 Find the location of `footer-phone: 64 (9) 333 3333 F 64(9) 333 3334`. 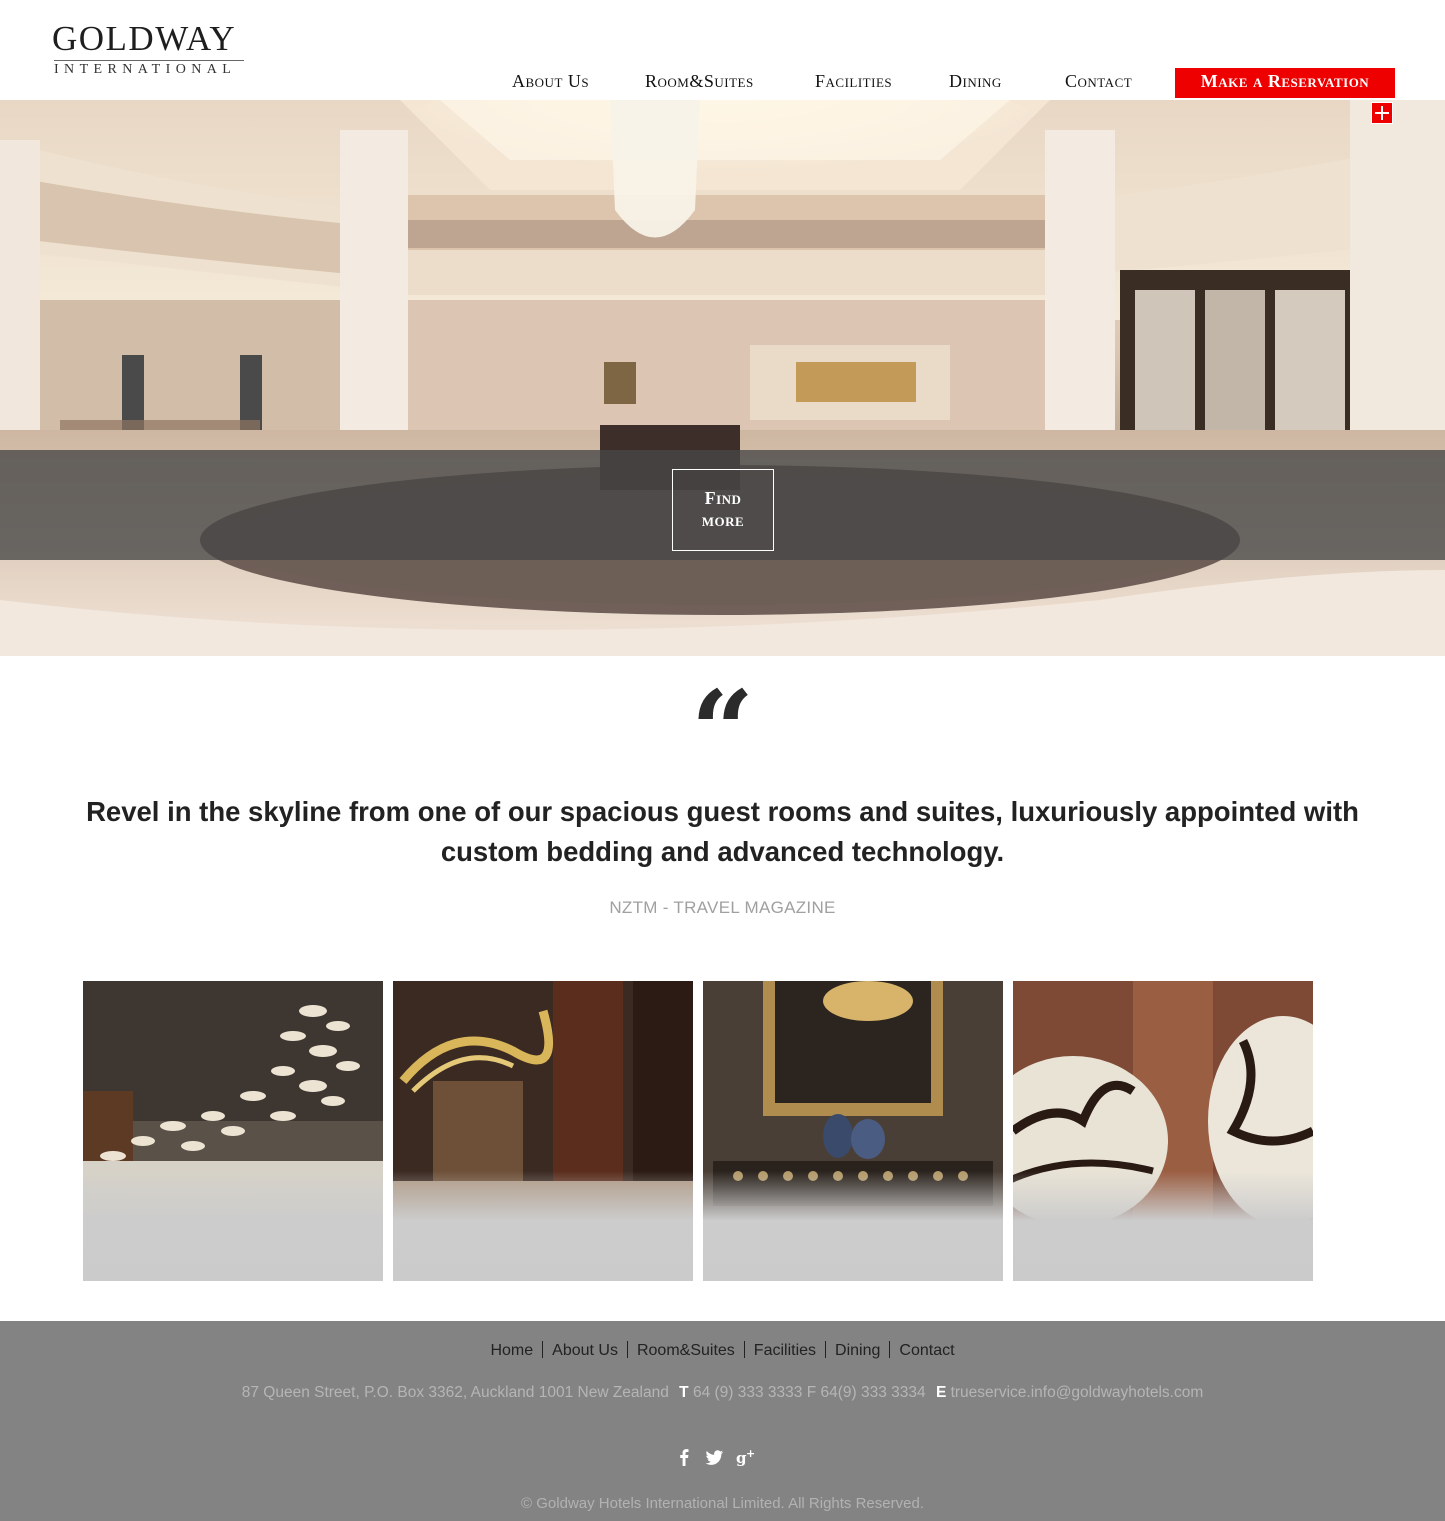

footer-phone: 64 (9) 333 3333 F 64(9) 333 3334 is located at coordinates (809, 1392).